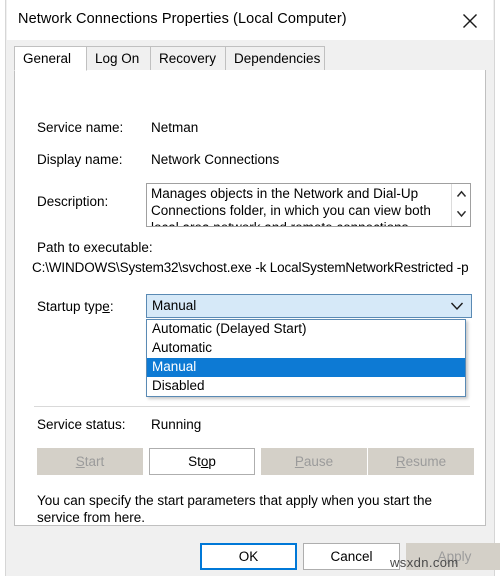 Image resolution: width=500 pixels, height=576 pixels. What do you see at coordinates (248, 556) in the screenshot?
I see `ok-button: OK` at bounding box center [248, 556].